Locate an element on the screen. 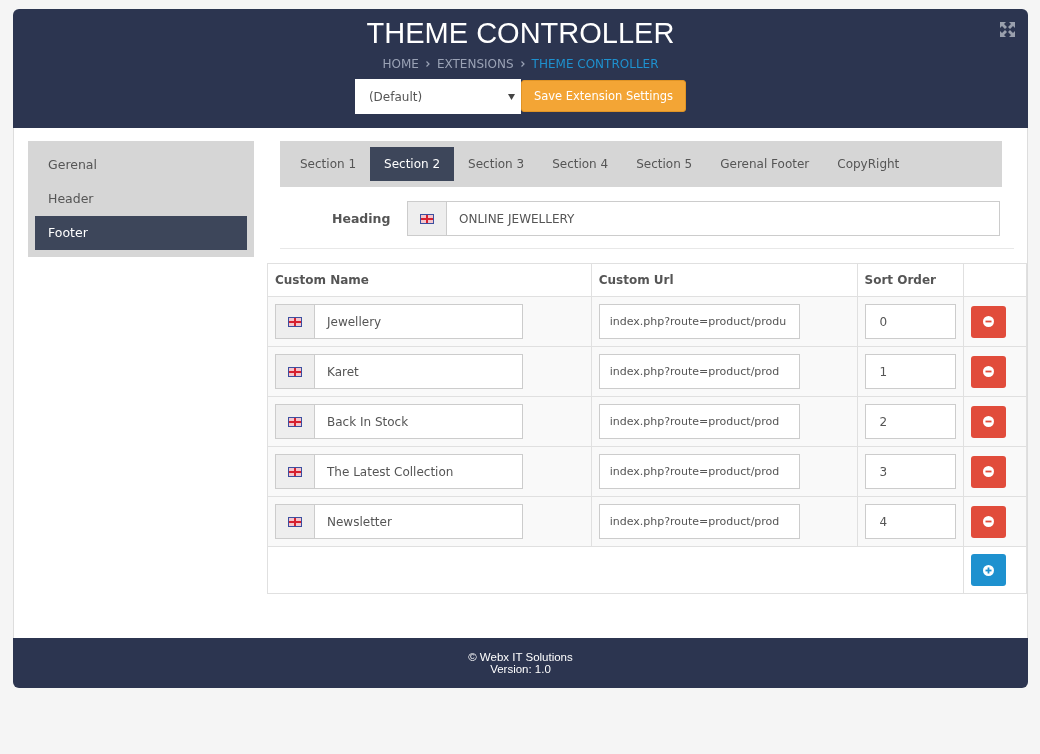  copyright-text: © Webx IT Solutions is located at coordinates (520, 657).